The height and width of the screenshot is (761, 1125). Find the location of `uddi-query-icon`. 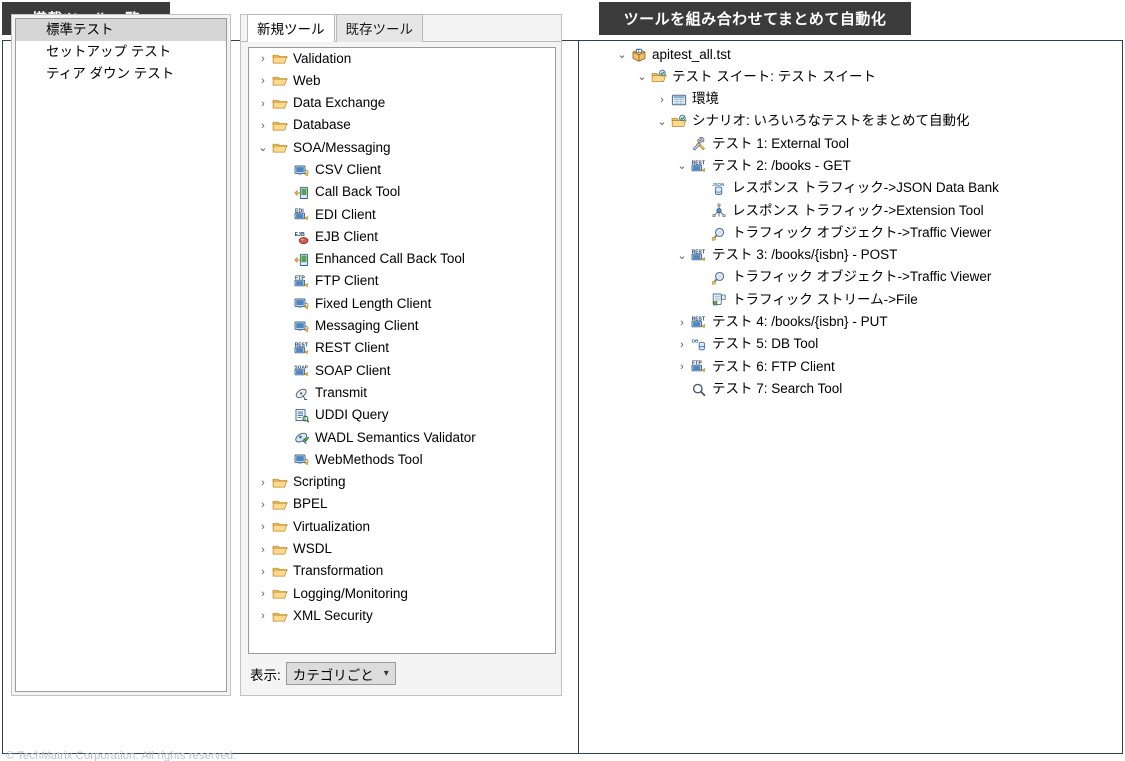

uddi-query-icon is located at coordinates (302, 416).